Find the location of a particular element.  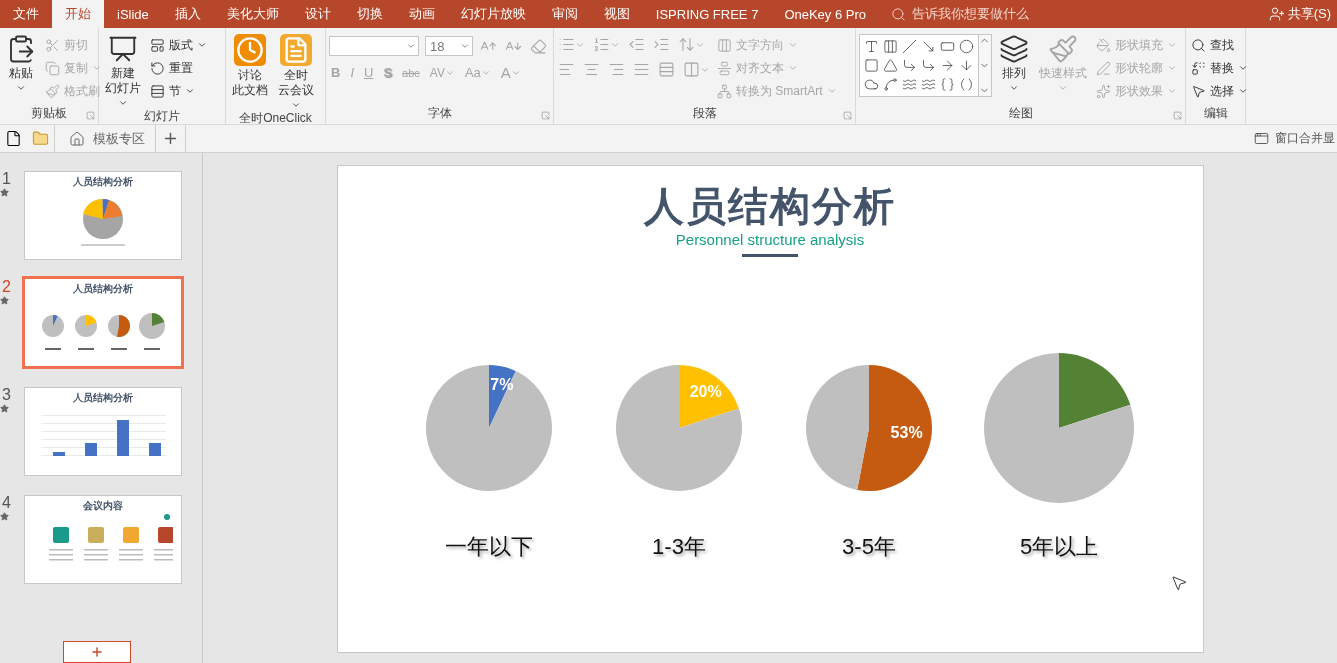

ribbon-tab: 插入 is located at coordinates (187, 14).